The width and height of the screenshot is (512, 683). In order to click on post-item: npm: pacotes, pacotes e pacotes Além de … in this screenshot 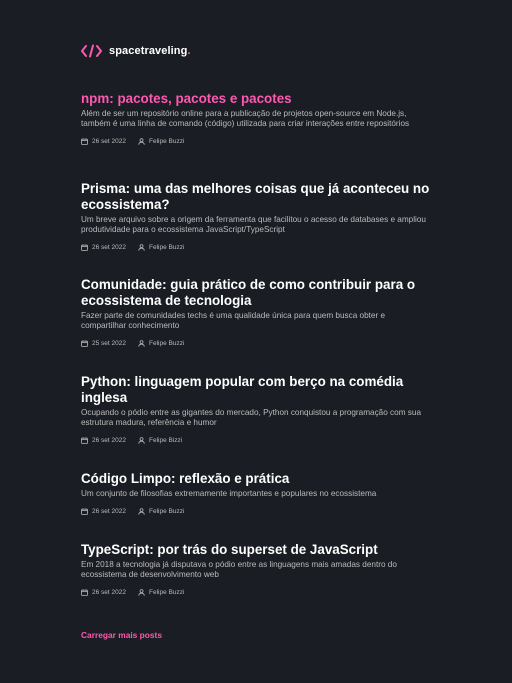, I will do `click(256, 118)`.